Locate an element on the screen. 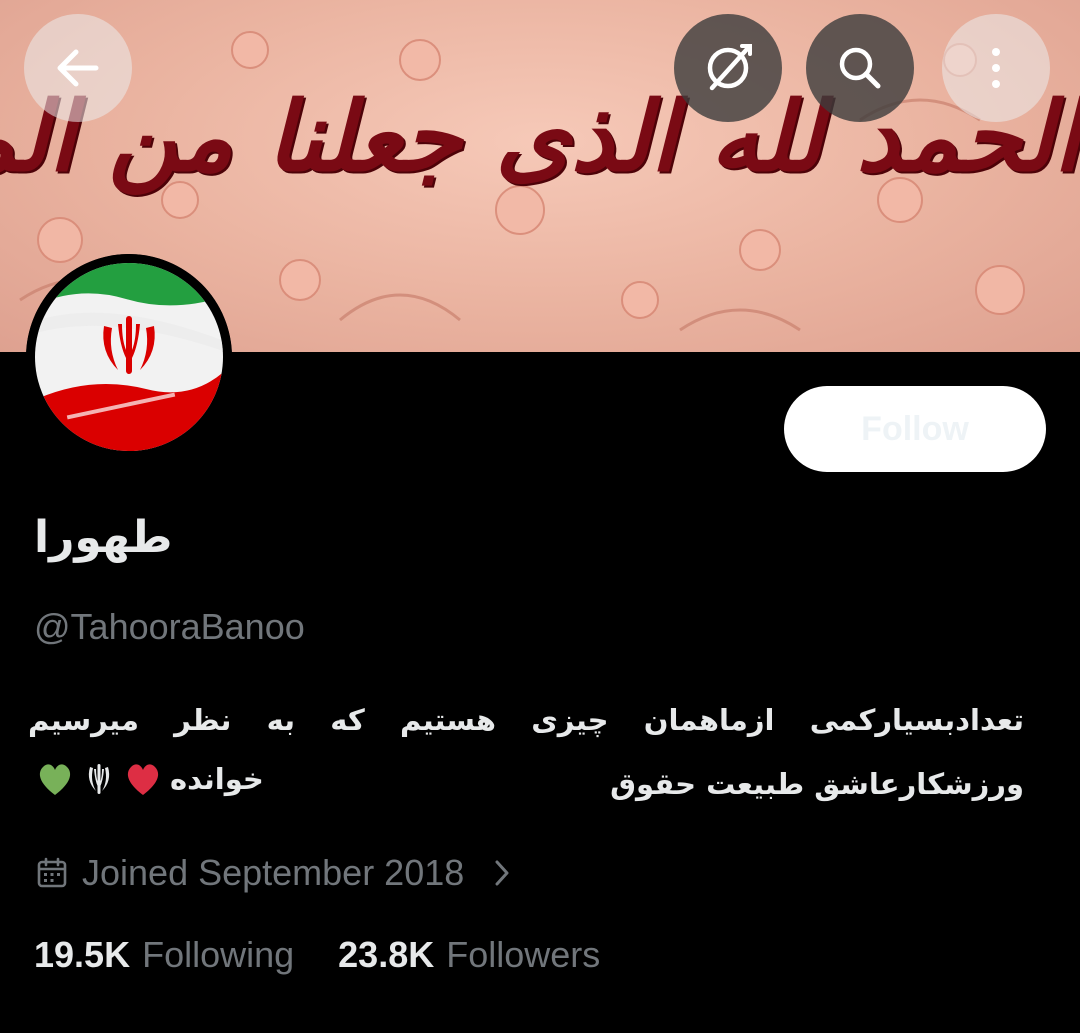 The image size is (1080, 1033). following-stat: 19.5K Following is located at coordinates (164, 955).